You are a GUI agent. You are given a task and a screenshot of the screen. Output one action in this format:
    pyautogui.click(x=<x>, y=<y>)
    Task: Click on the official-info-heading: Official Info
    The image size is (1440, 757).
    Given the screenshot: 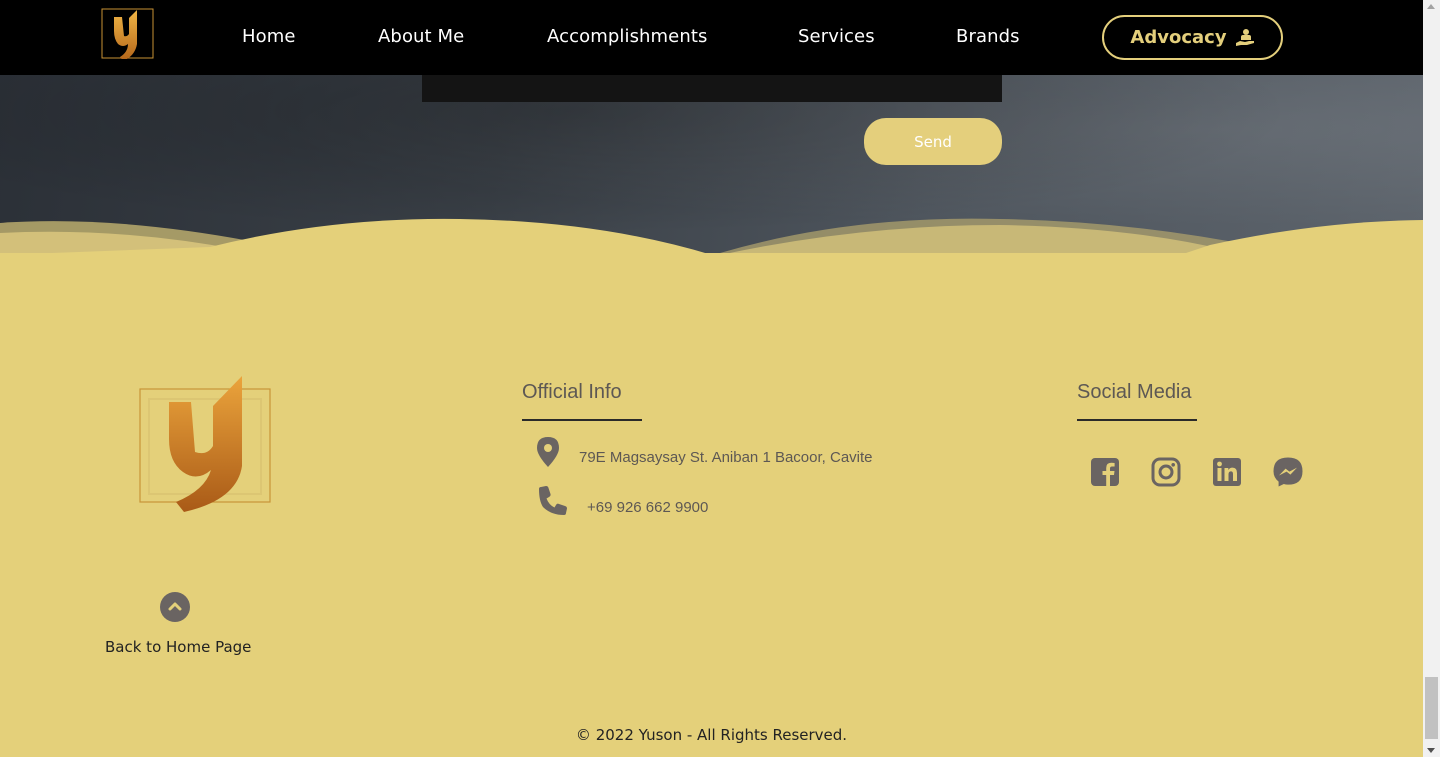 What is the action you would take?
    pyautogui.click(x=572, y=392)
    